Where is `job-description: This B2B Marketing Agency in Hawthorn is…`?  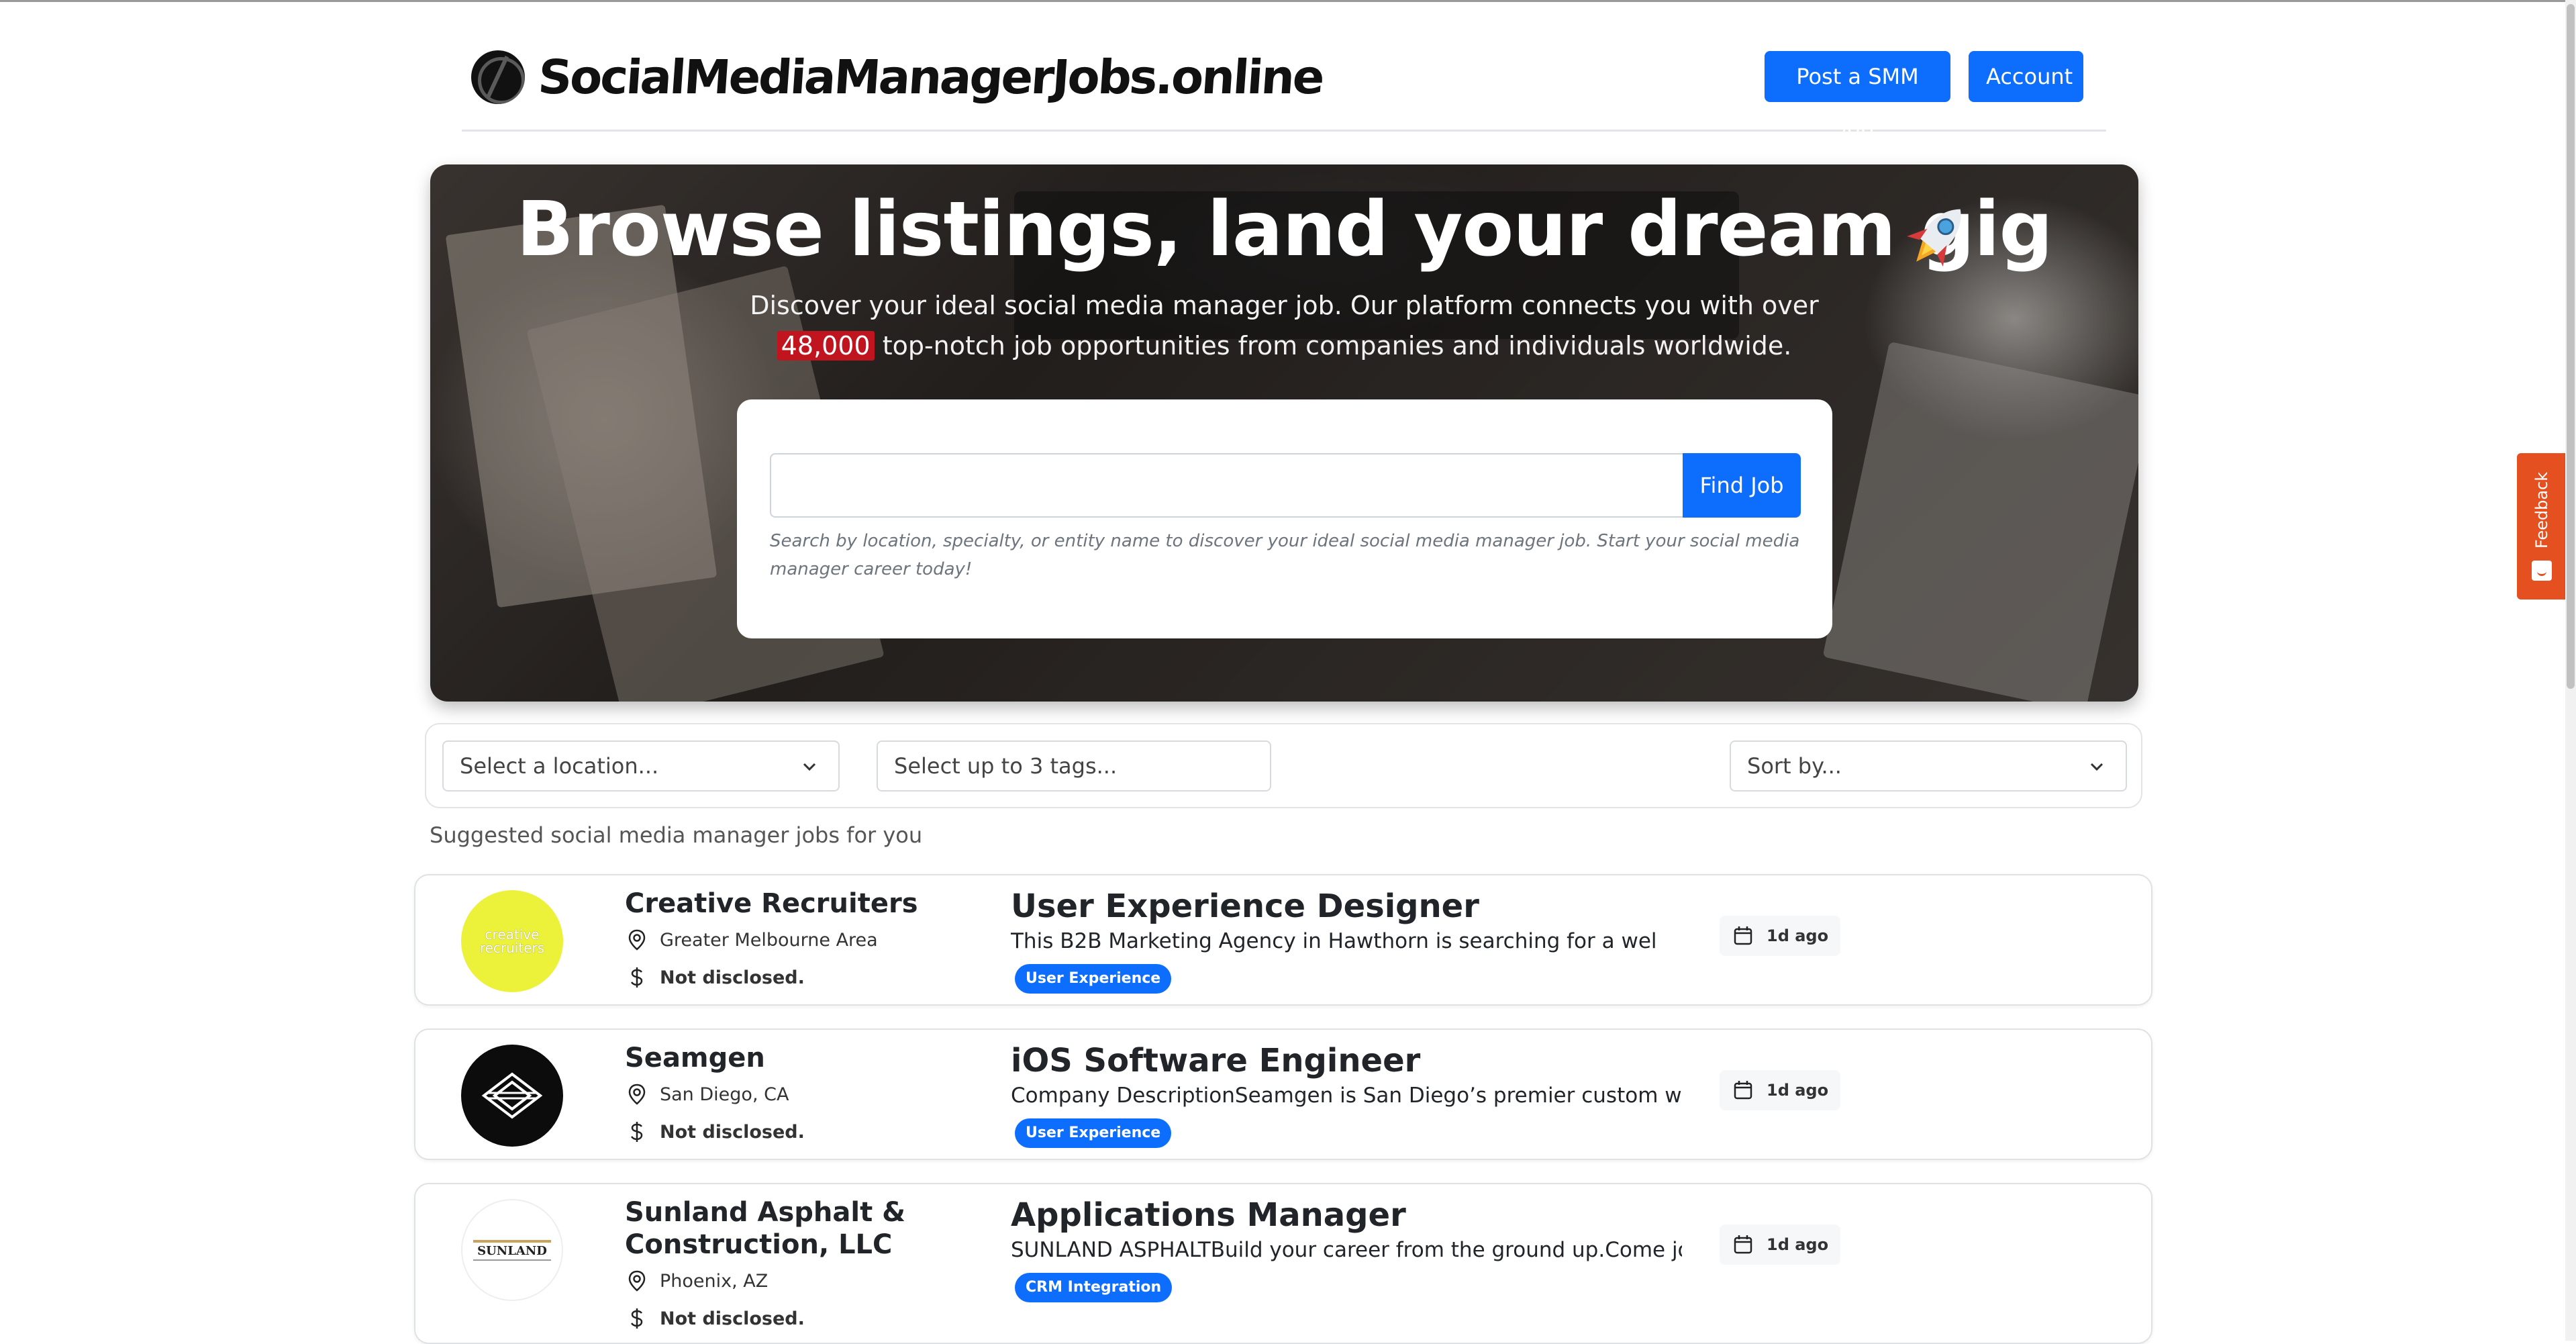
job-description: This B2B Marketing Agency in Hawthorn is… is located at coordinates (1334, 941).